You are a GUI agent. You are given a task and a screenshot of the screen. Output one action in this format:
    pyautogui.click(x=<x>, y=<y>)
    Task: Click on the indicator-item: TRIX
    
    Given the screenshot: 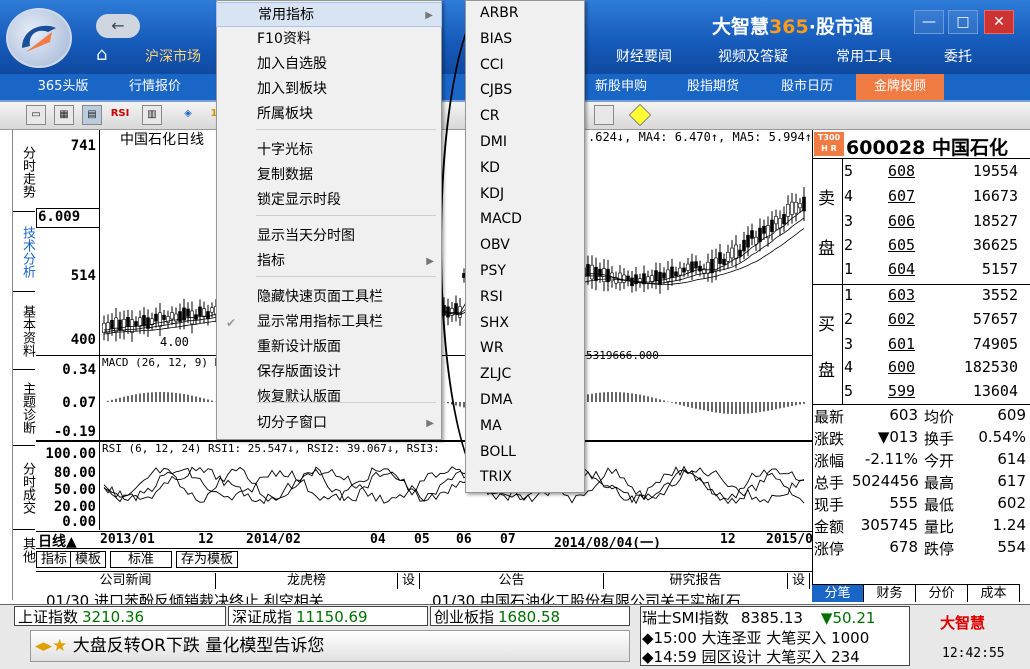 What is the action you would take?
    pyautogui.click(x=525, y=478)
    